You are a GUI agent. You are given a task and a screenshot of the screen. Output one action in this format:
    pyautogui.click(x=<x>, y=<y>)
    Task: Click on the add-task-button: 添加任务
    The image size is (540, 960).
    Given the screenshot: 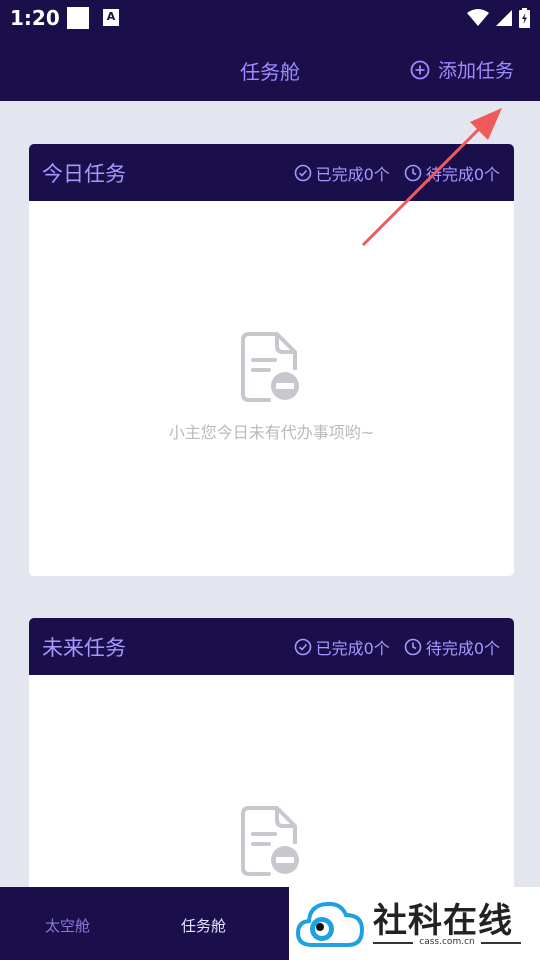 What is the action you would take?
    pyautogui.click(x=462, y=69)
    